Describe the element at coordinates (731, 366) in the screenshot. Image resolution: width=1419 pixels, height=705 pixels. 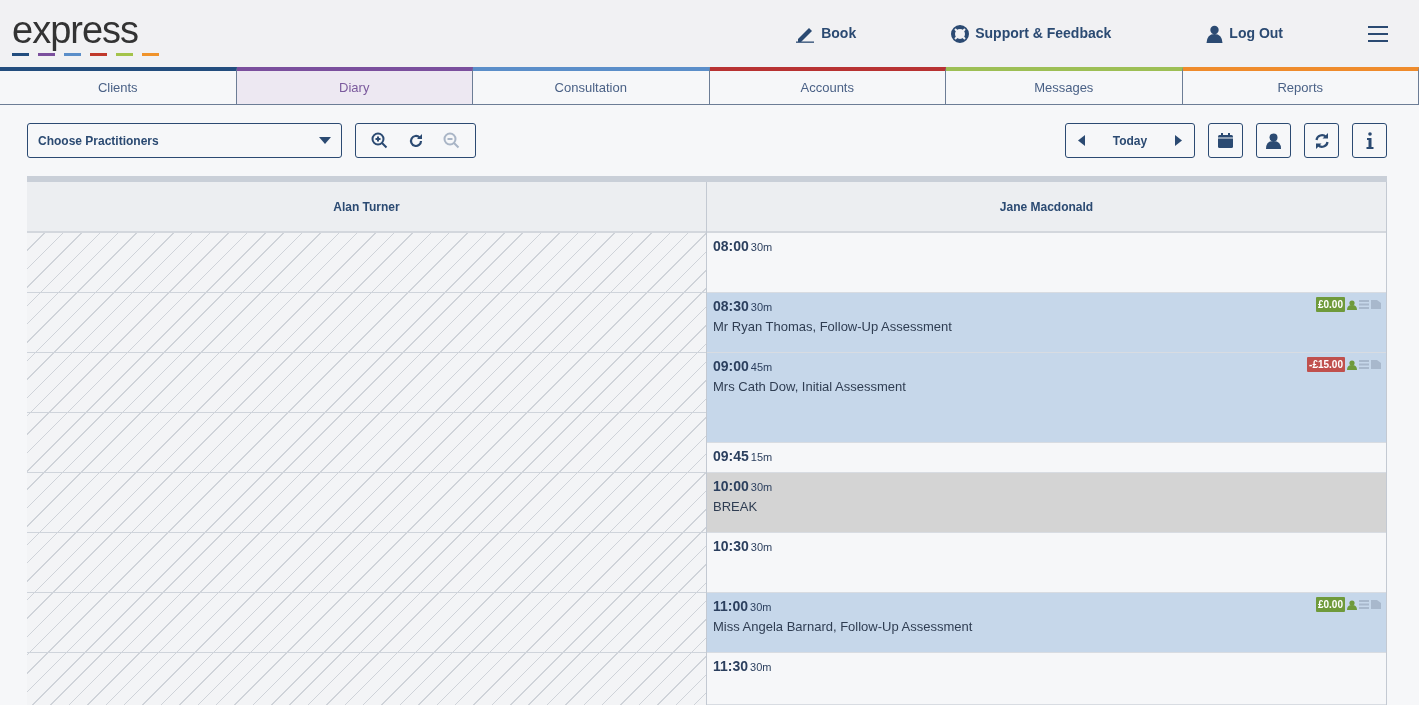
I see `time-label: 09:00` at that location.